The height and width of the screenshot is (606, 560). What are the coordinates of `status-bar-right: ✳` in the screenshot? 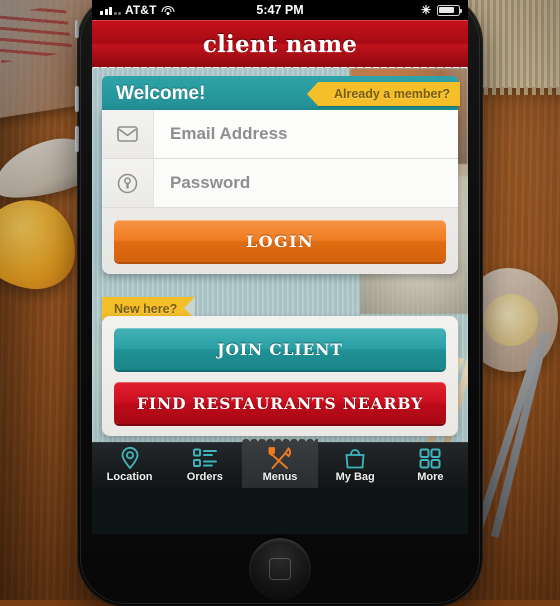 It's located at (441, 10).